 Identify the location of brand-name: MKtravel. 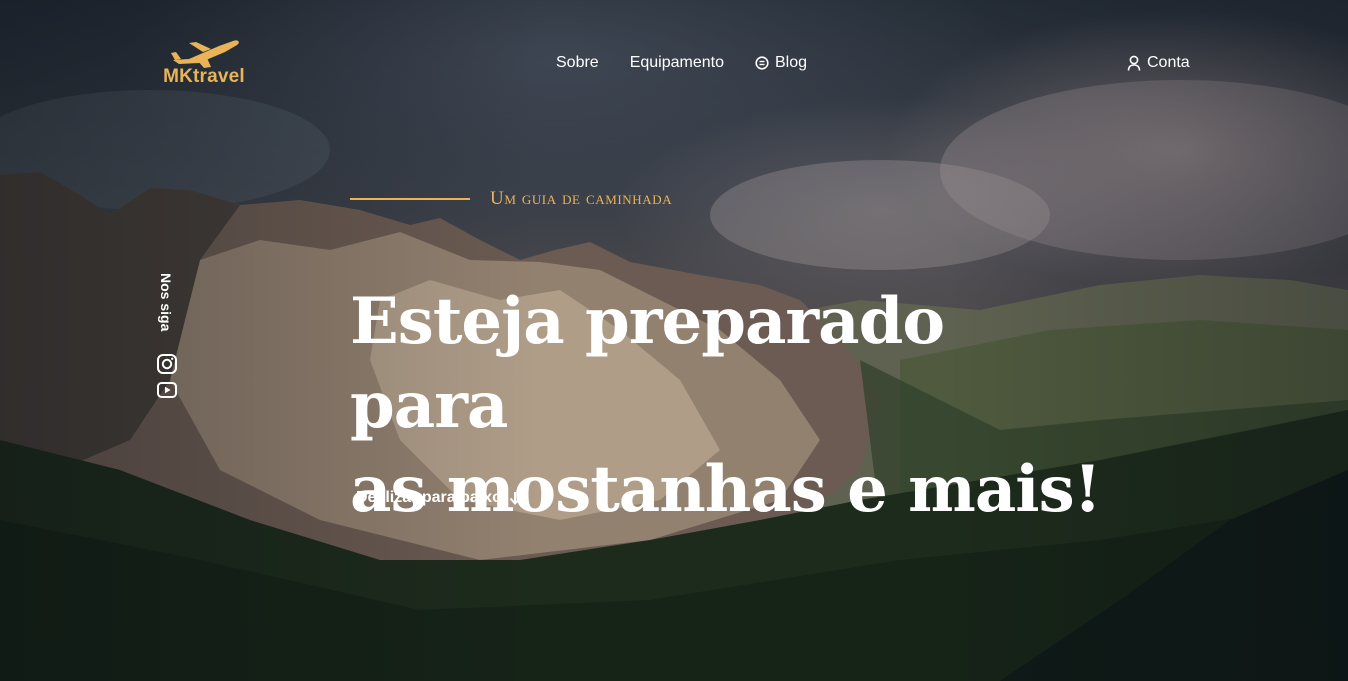
(204, 76).